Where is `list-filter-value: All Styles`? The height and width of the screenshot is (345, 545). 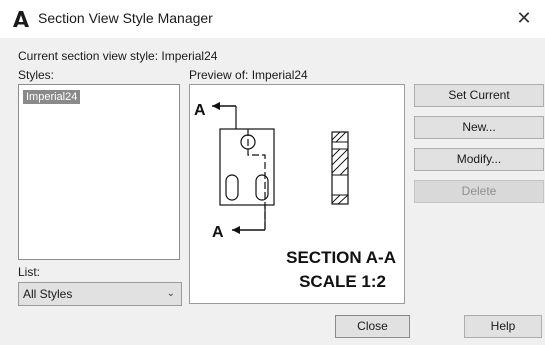 list-filter-value: All Styles is located at coordinates (48, 294).